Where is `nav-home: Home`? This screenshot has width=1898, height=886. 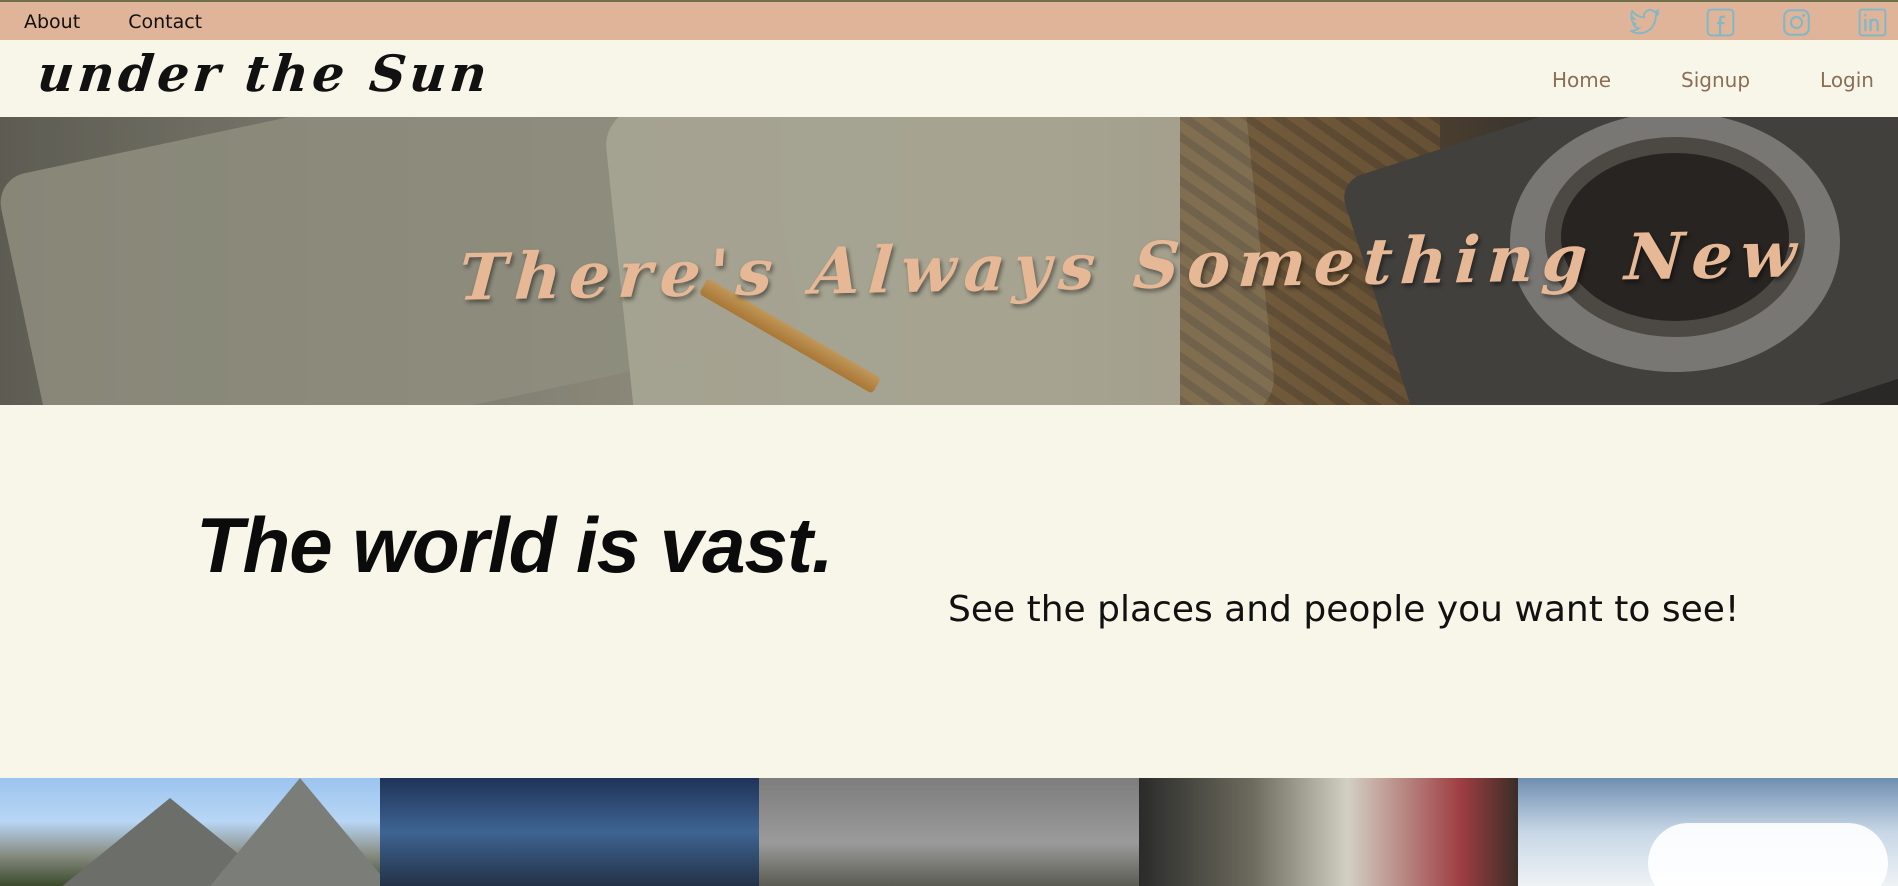
nav-home: Home is located at coordinates (1581, 80).